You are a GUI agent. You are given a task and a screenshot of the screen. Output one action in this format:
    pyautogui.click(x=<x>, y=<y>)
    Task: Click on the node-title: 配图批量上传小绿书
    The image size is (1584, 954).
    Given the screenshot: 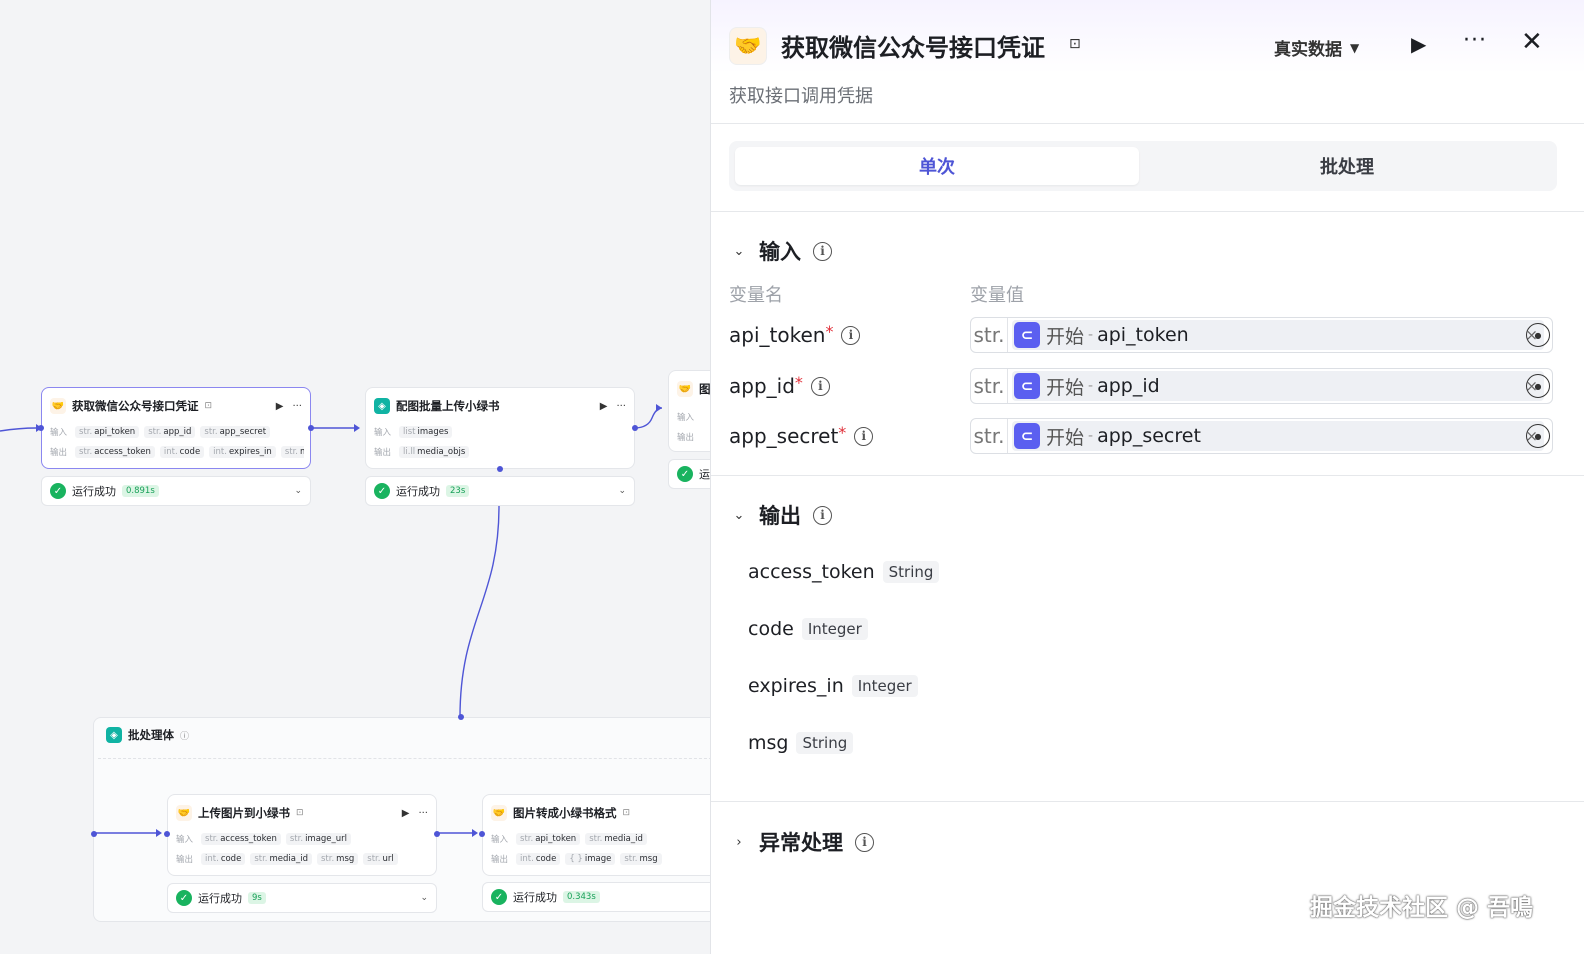 What is the action you would take?
    pyautogui.click(x=448, y=406)
    